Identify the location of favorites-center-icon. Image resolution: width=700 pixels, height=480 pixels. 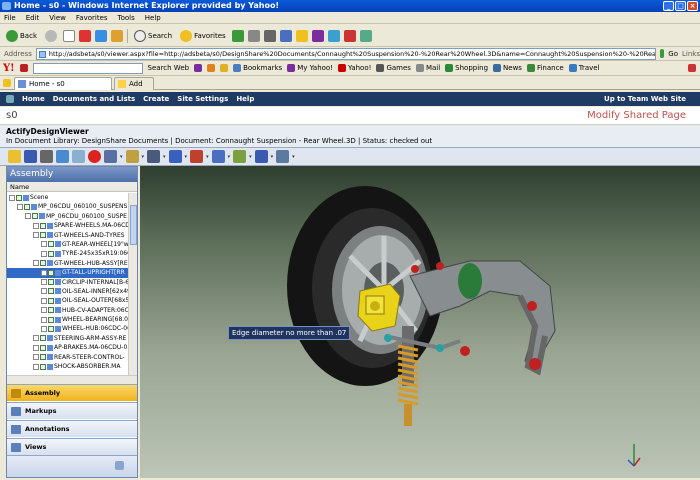
(7, 83).